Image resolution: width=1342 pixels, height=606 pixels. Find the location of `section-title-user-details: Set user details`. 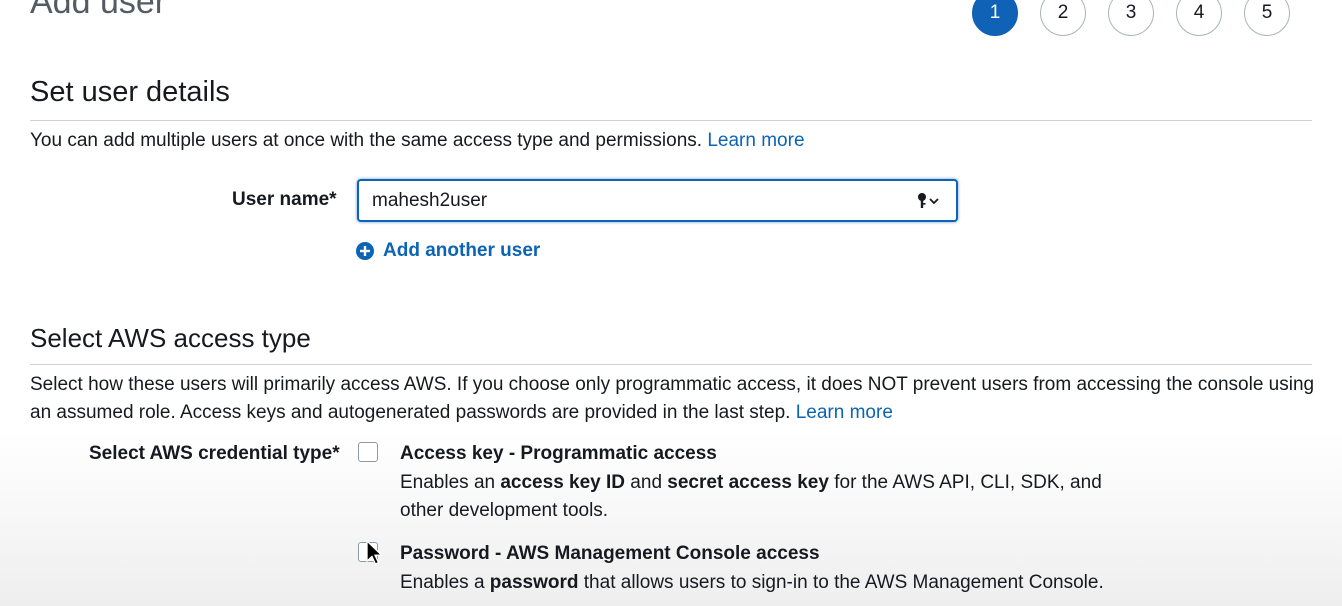

section-title-user-details: Set user details is located at coordinates (130, 92).